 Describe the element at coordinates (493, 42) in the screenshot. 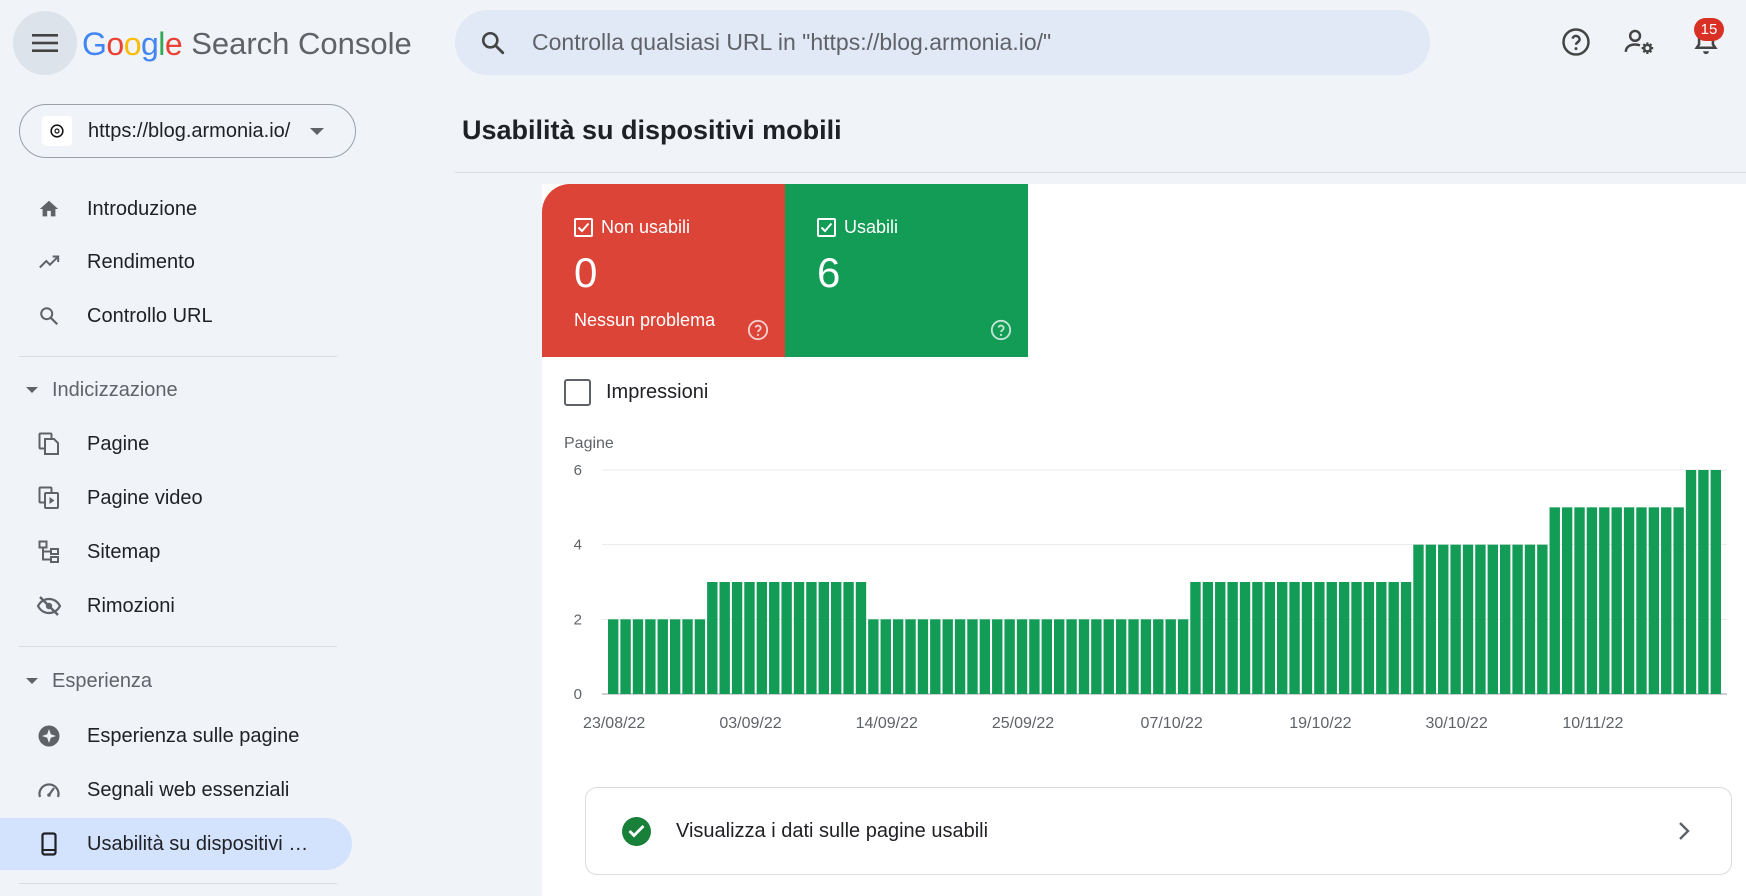

I see `search-icon` at that location.